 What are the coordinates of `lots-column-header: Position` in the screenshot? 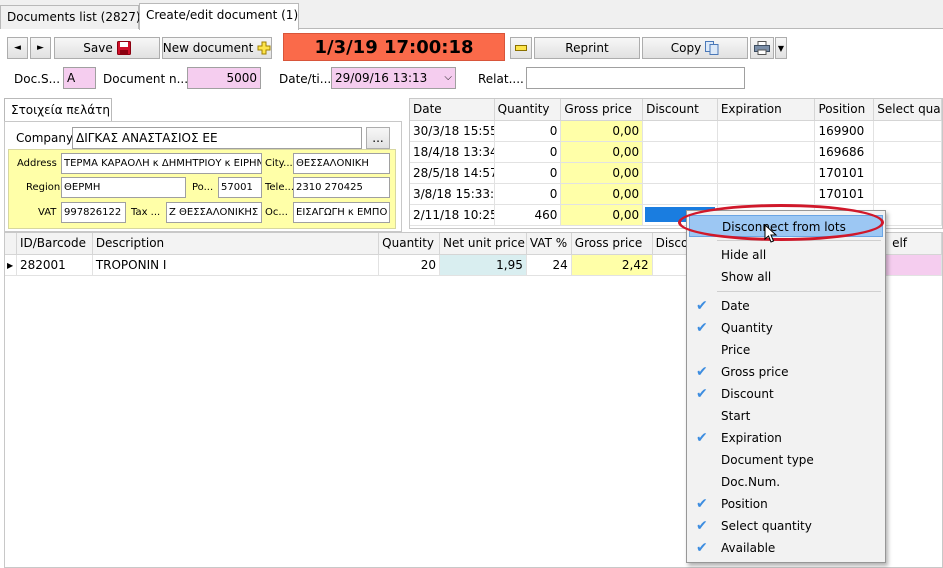 It's located at (845, 110).